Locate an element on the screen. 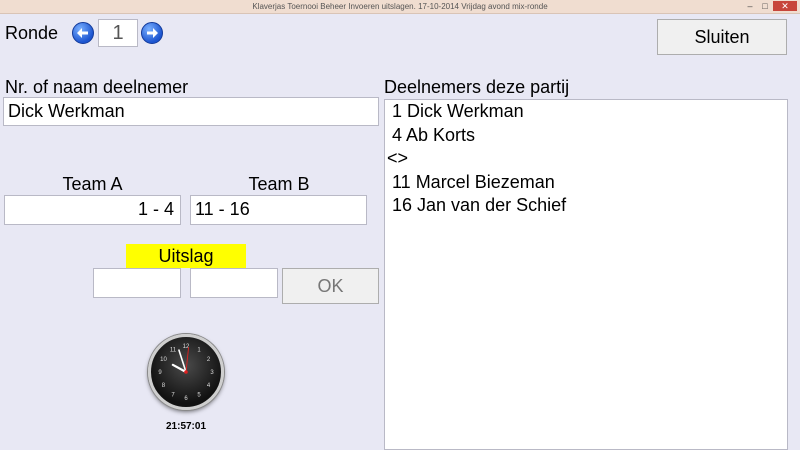 The image size is (800, 450). result-label: Uitslag is located at coordinates (186, 256).